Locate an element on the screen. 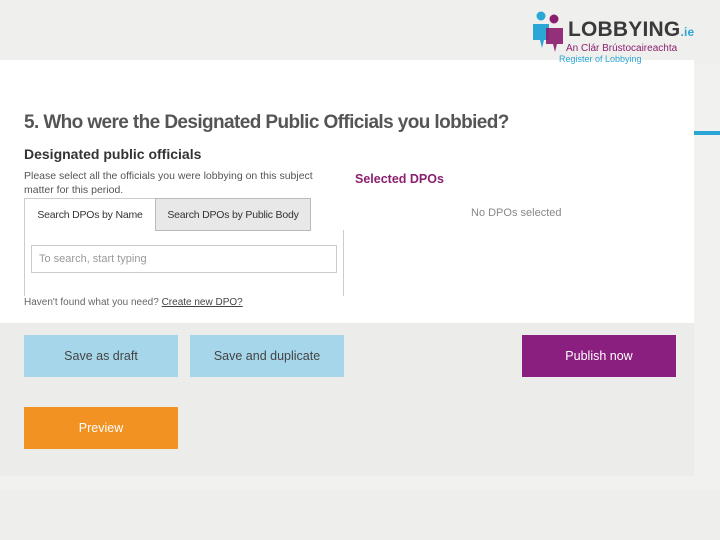 The height and width of the screenshot is (540, 720). logo-wordmark: LOBBYING.ie is located at coordinates (631, 29).